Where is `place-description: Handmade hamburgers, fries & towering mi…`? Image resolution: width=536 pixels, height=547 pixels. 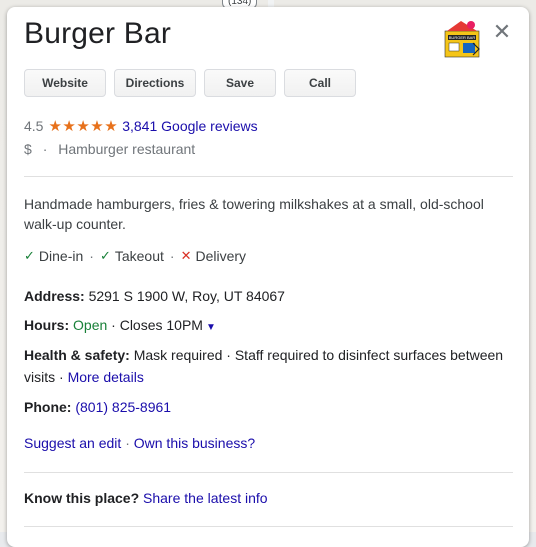 place-description: Handmade hamburgers, fries & towering mi… is located at coordinates (254, 214).